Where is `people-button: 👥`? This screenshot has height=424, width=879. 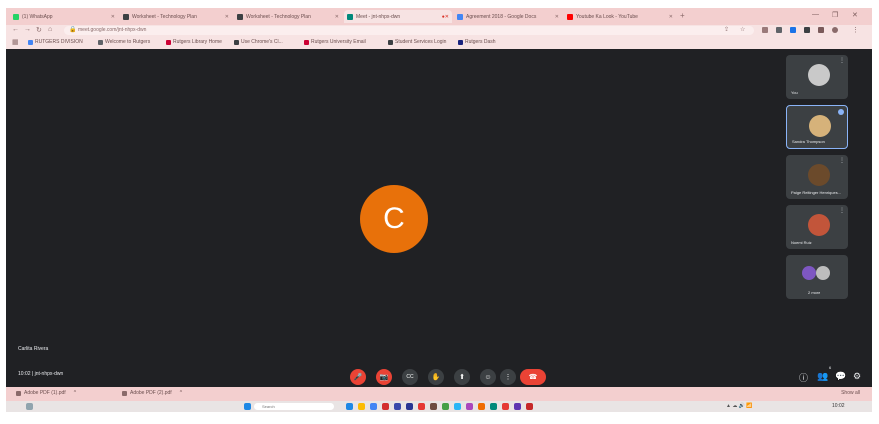 people-button: 👥 is located at coordinates (822, 376).